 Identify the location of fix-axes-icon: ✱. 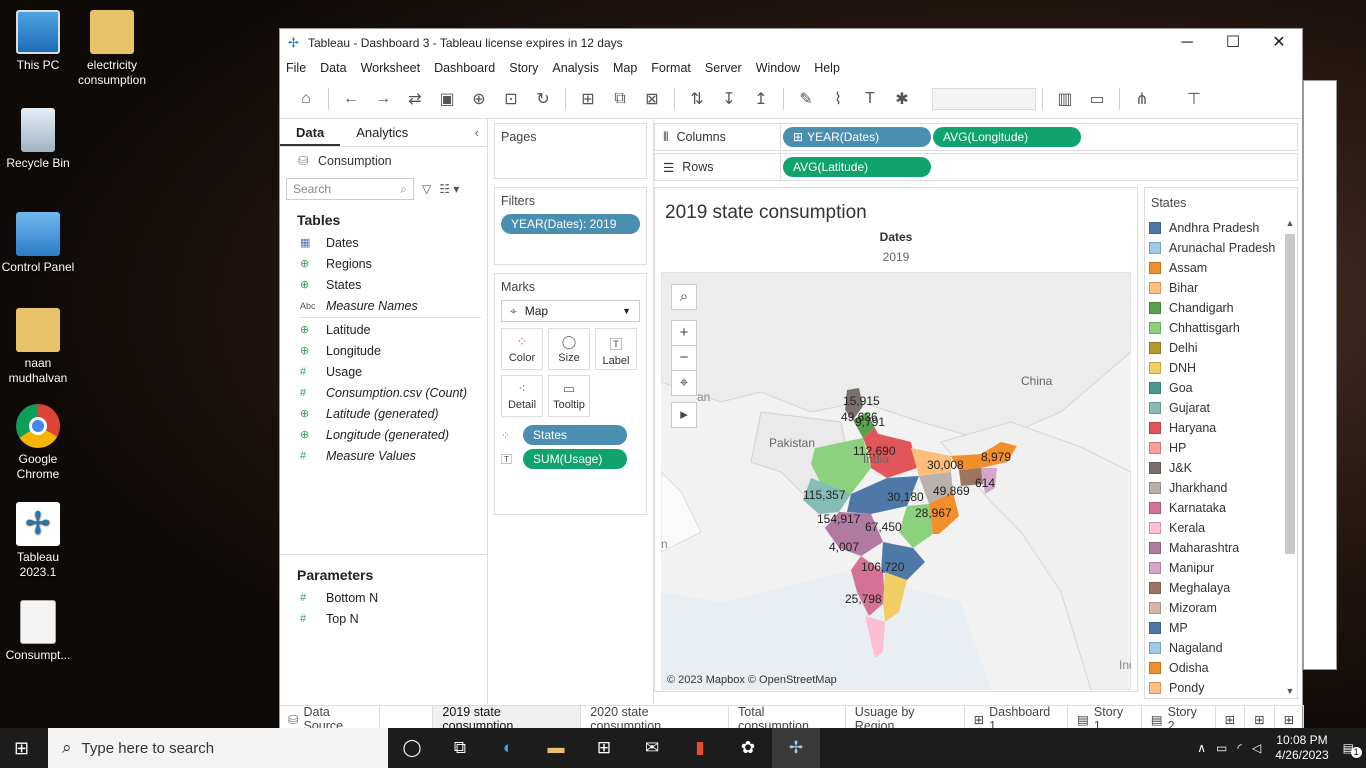
(902, 99).